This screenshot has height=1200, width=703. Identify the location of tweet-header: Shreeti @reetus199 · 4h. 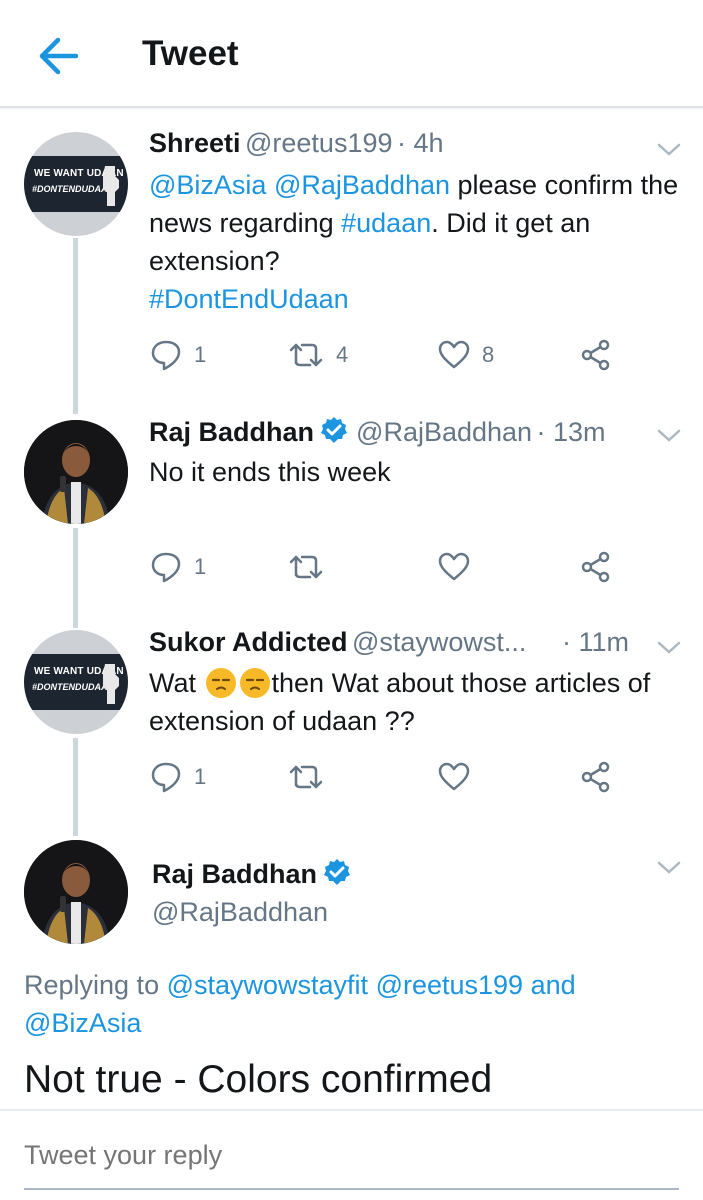
(296, 143).